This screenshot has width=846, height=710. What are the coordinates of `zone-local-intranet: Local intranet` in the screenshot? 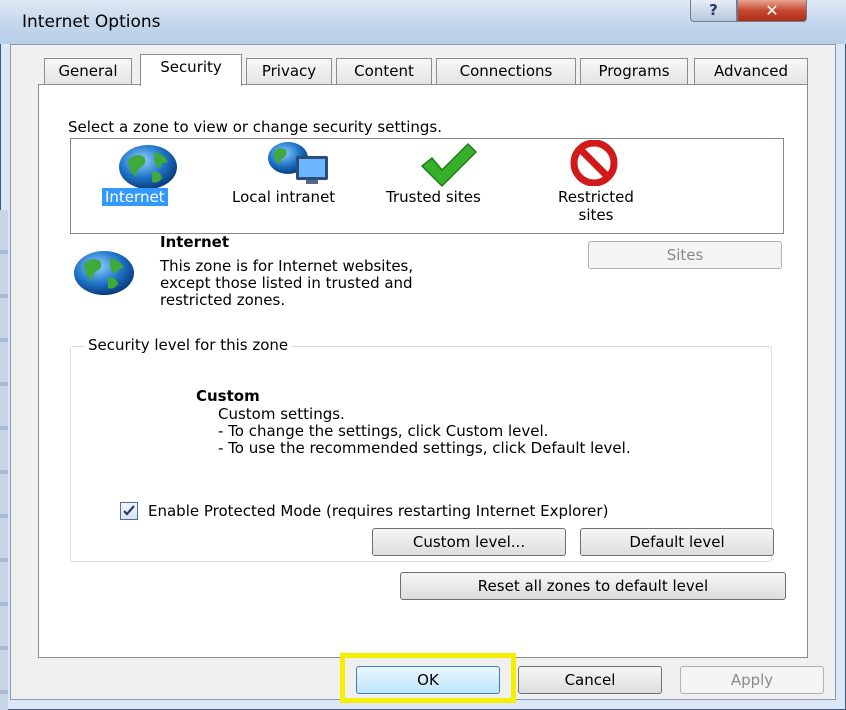 It's located at (283, 197).